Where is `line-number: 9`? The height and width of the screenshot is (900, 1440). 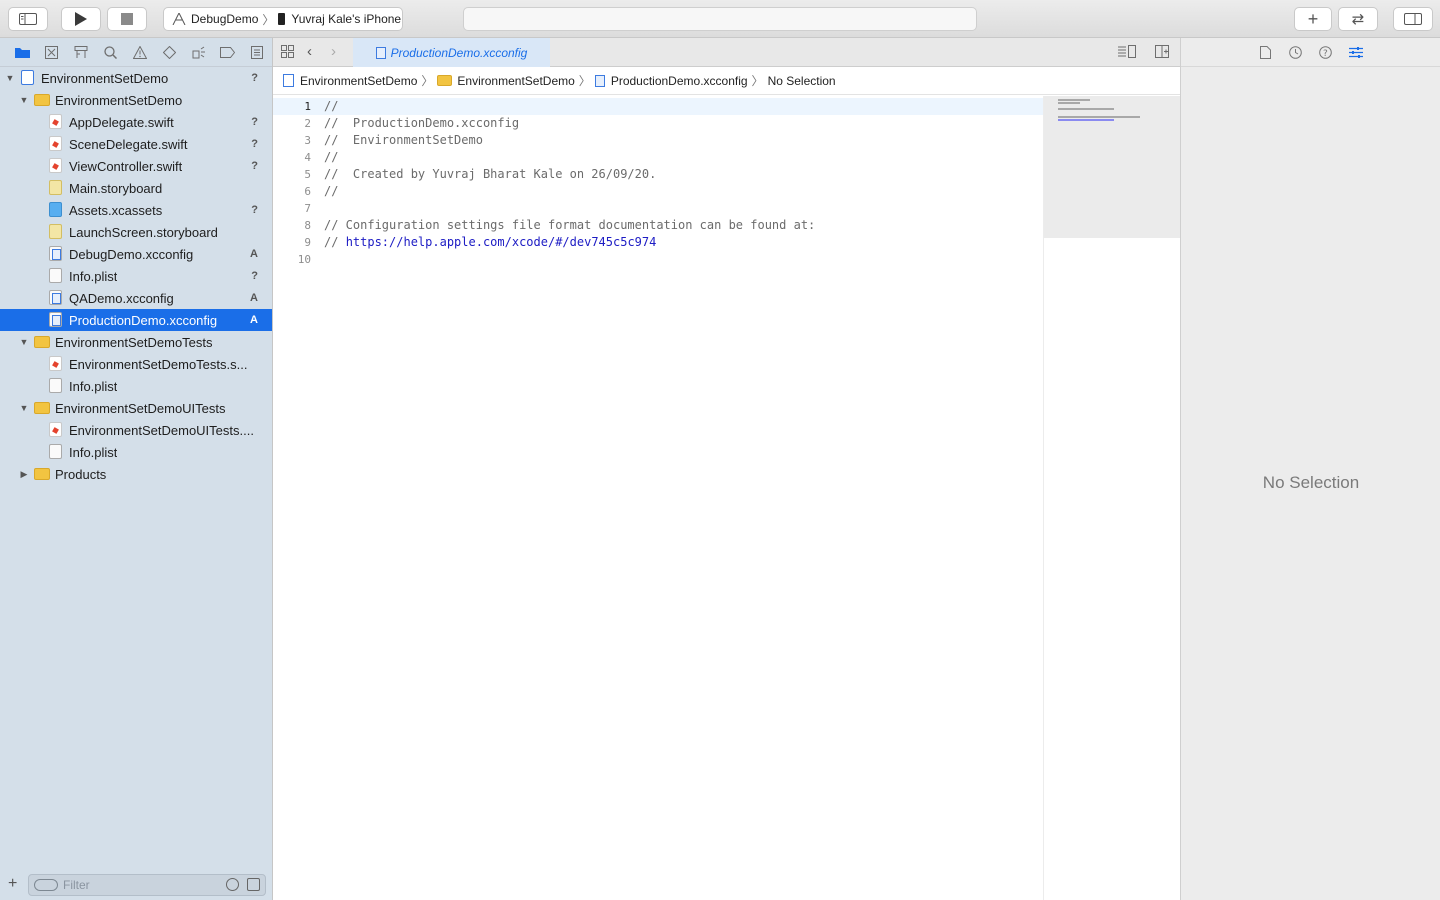 line-number: 9 is located at coordinates (307, 242).